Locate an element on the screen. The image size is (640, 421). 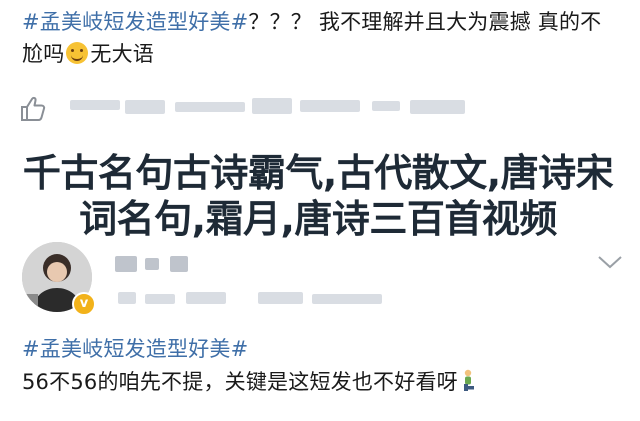
post-text: #孟美岐短发造型好美#？？？ 我不理解并且大为震撼 真的不尬吗 无大语 is located at coordinates (322, 38).